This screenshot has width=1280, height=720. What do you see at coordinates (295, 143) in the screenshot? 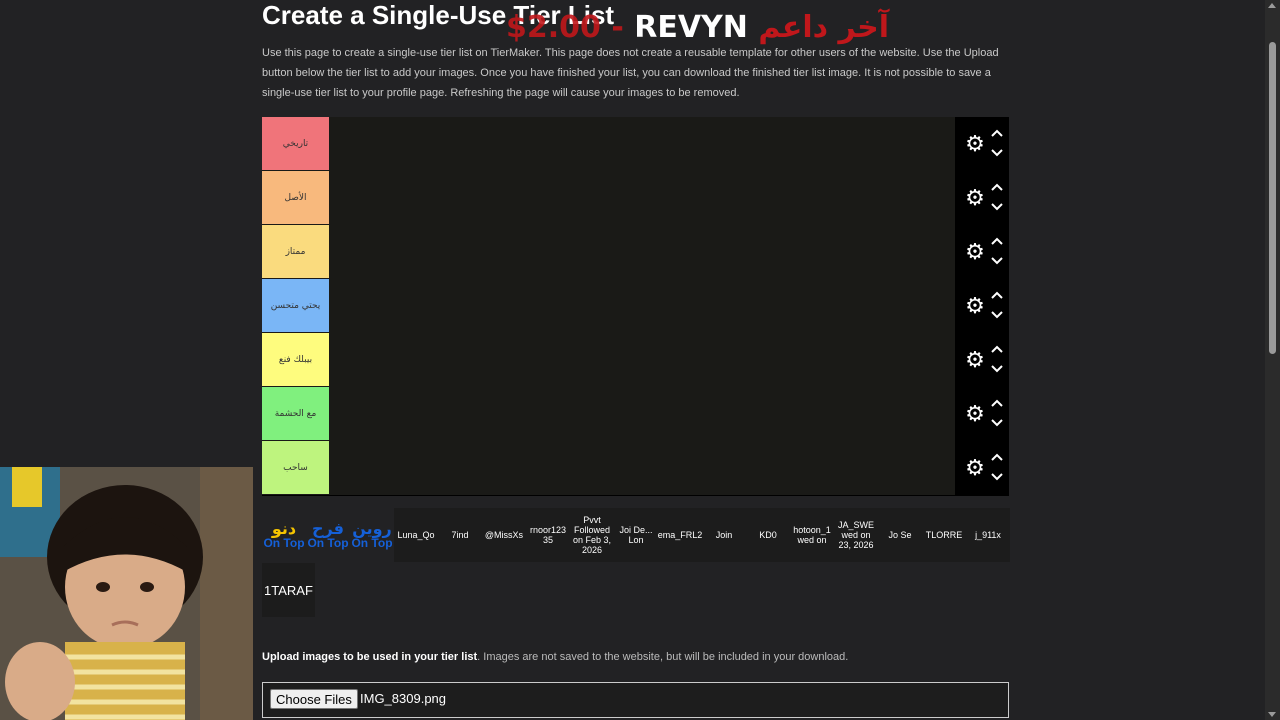
I see `tier-label: تاريخي` at bounding box center [295, 143].